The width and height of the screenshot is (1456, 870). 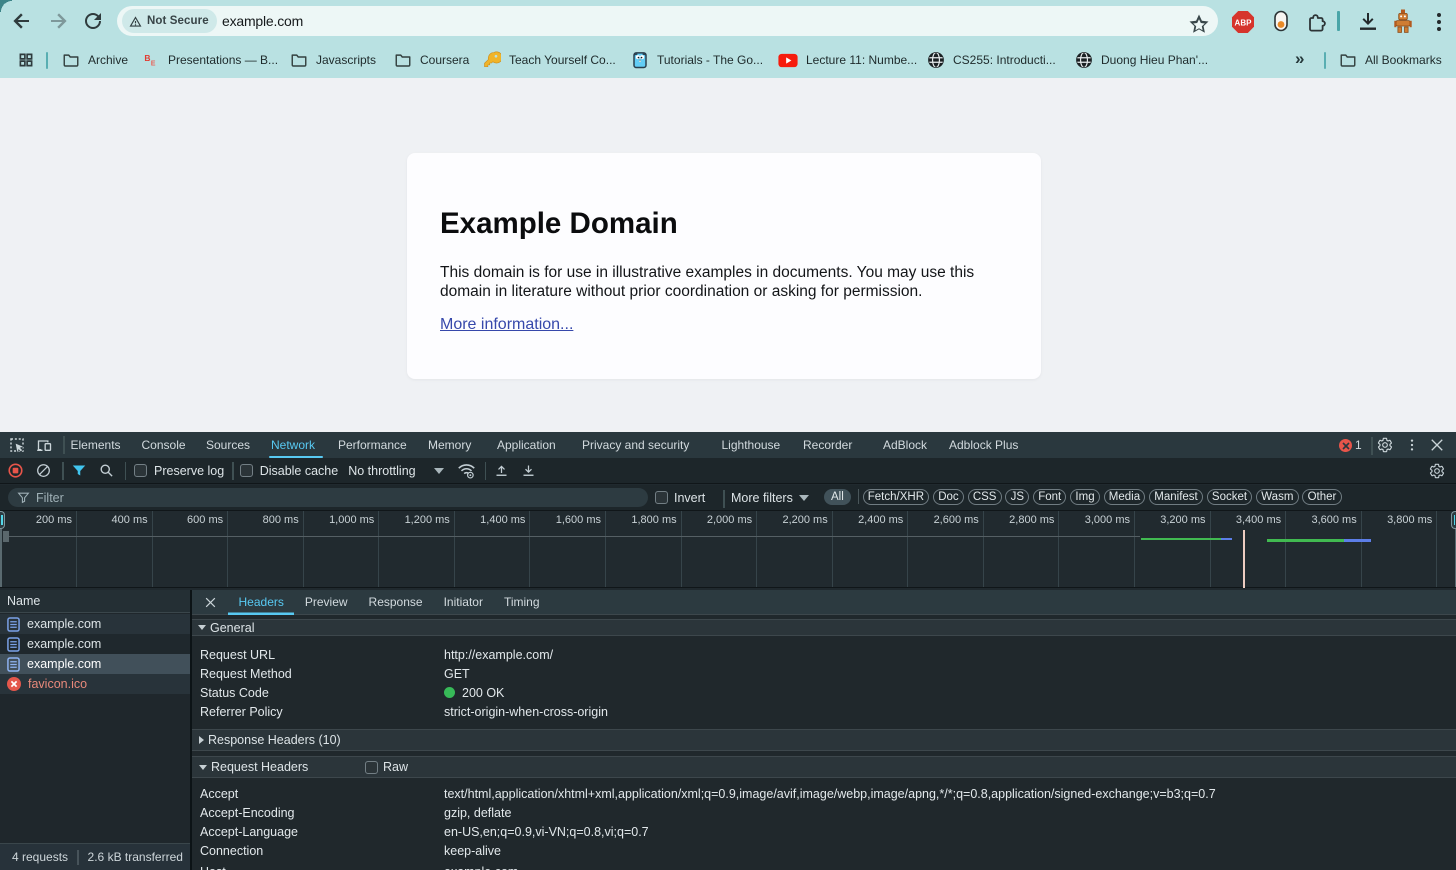 I want to click on svg-text: B, so click(x=147, y=58).